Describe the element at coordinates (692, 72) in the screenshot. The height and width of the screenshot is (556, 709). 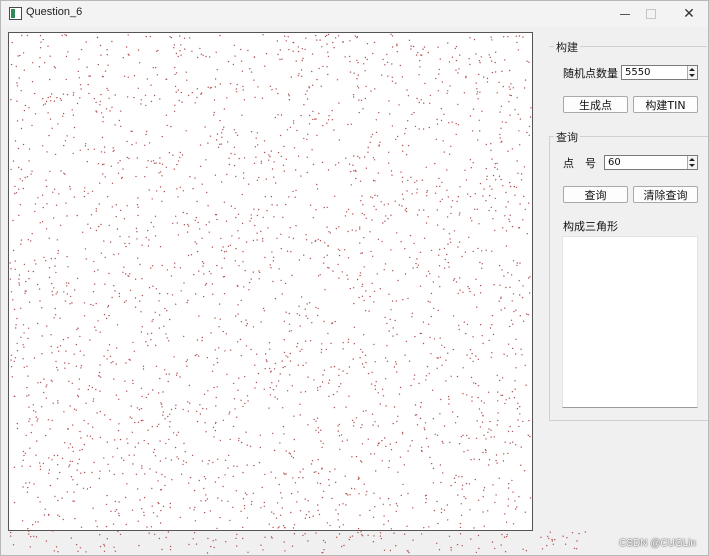
I see `count-spin-arrows` at that location.